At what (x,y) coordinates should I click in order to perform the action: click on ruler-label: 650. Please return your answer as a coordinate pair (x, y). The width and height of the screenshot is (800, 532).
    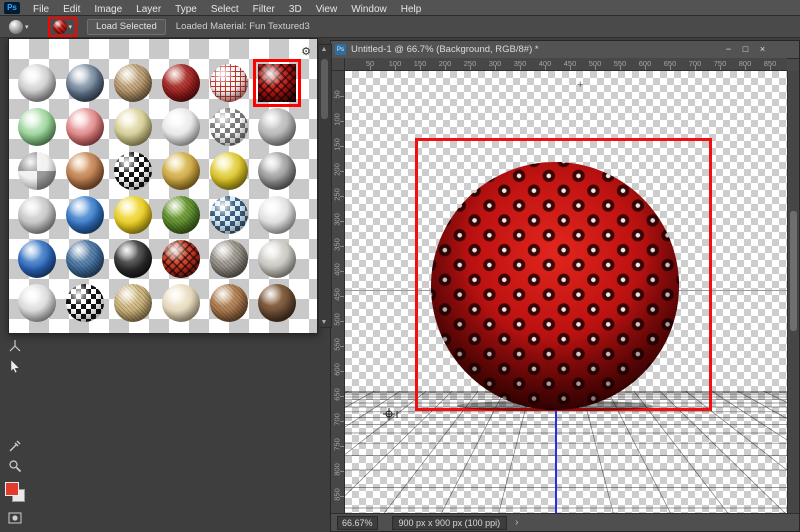
    Looking at the image, I should click on (670, 63).